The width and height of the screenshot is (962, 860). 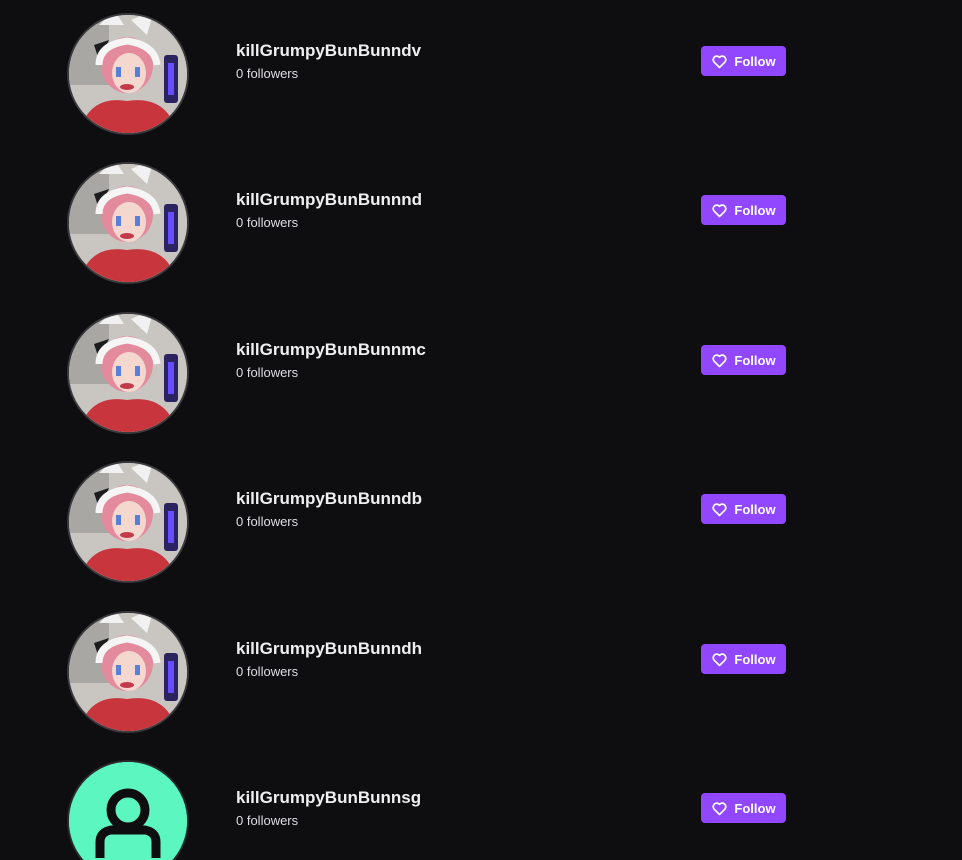 I want to click on username: killGrumpyBunBunndv, so click(x=328, y=51).